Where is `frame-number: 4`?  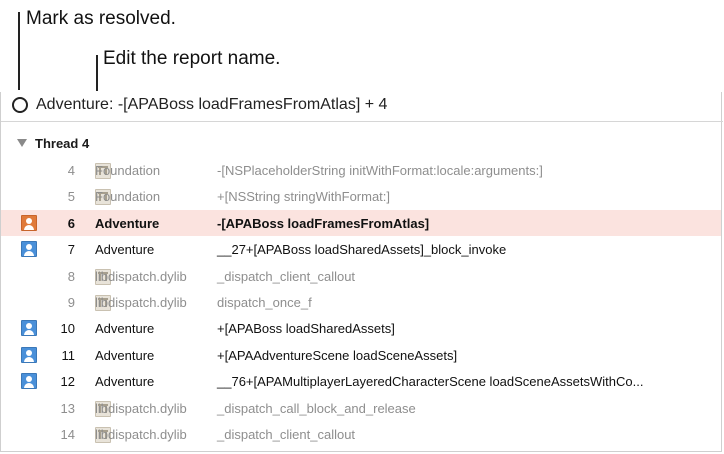
frame-number: 4 is located at coordinates (71, 170).